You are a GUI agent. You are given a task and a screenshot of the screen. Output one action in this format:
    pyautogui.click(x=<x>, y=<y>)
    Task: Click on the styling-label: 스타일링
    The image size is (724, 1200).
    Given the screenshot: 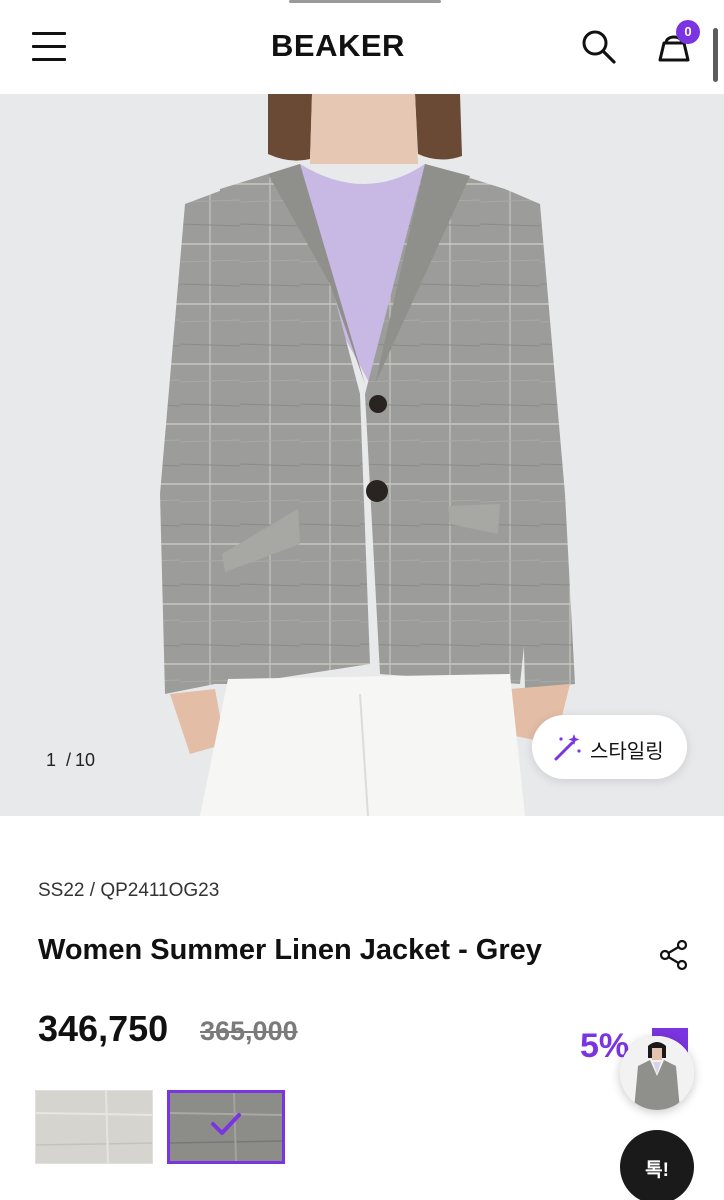 What is the action you would take?
    pyautogui.click(x=627, y=752)
    